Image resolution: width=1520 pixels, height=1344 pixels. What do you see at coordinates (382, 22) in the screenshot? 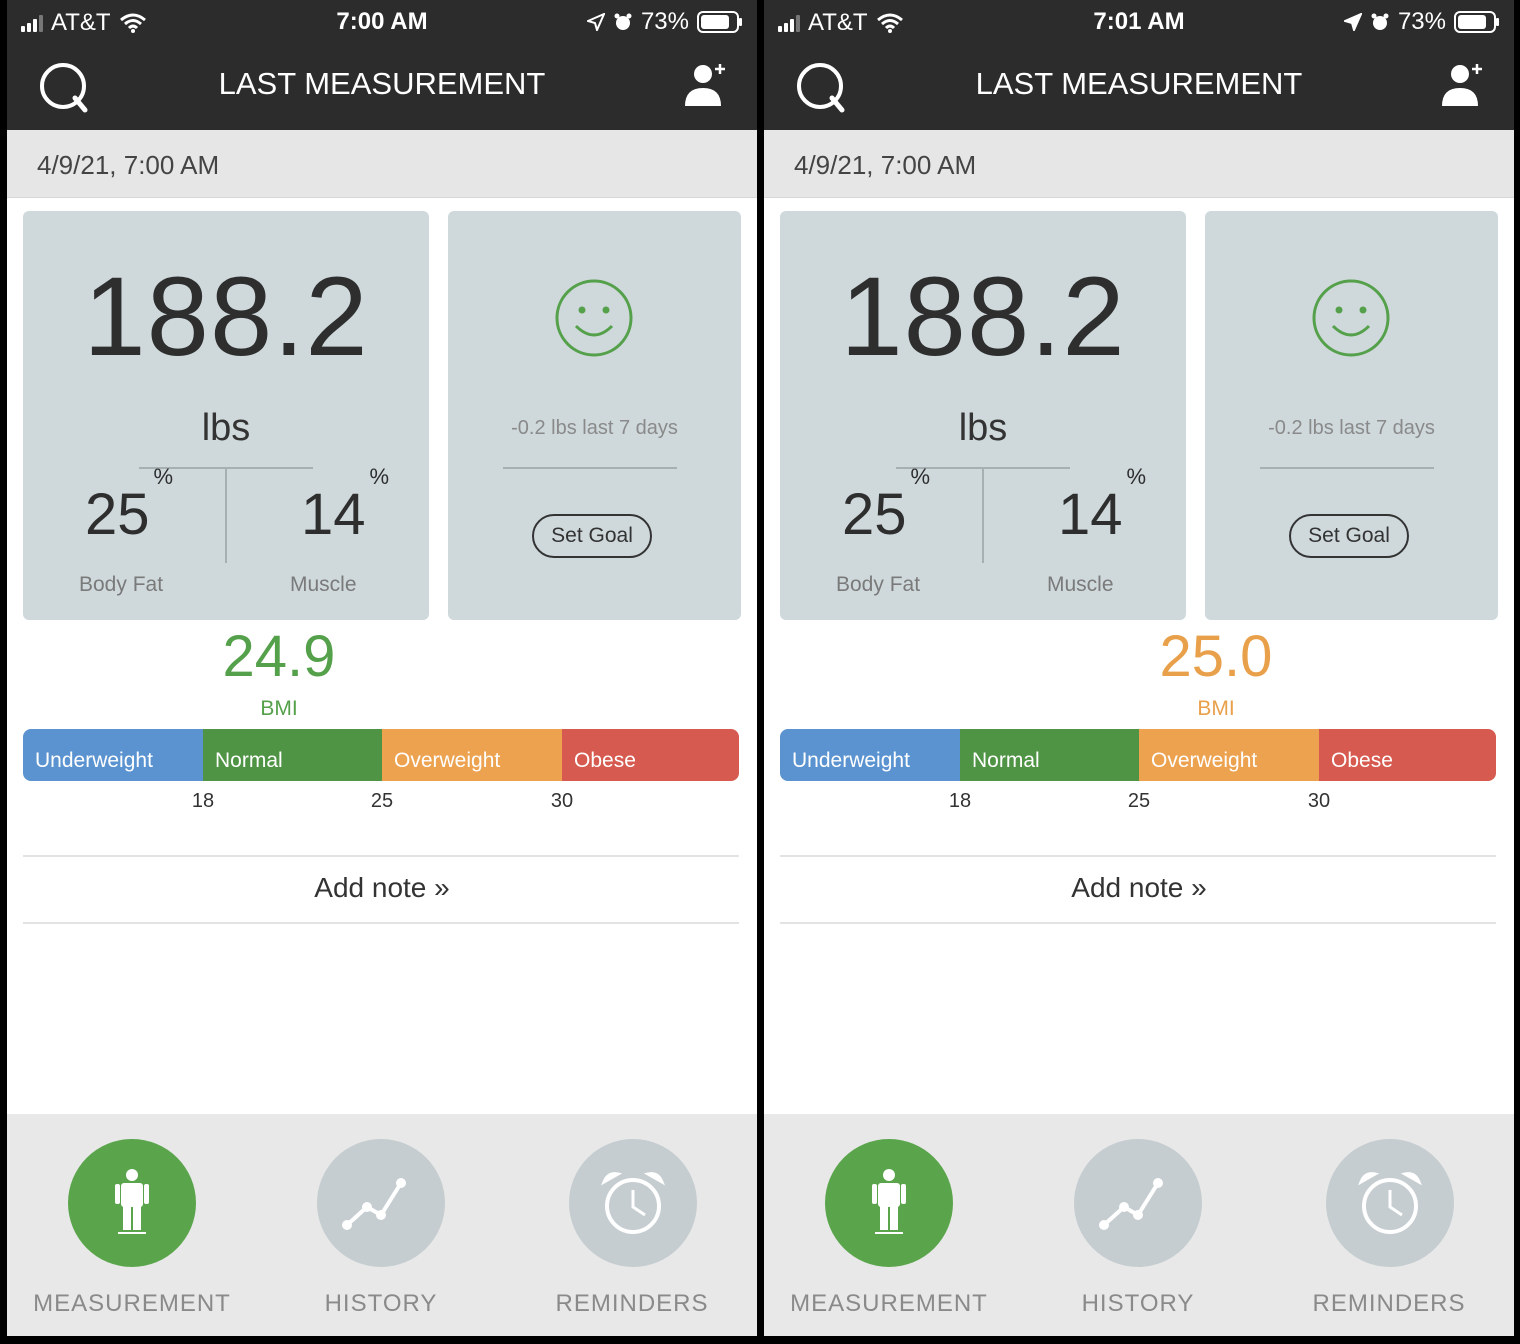
I see `status-bar: AT&T 7:00 AM 73%` at bounding box center [382, 22].